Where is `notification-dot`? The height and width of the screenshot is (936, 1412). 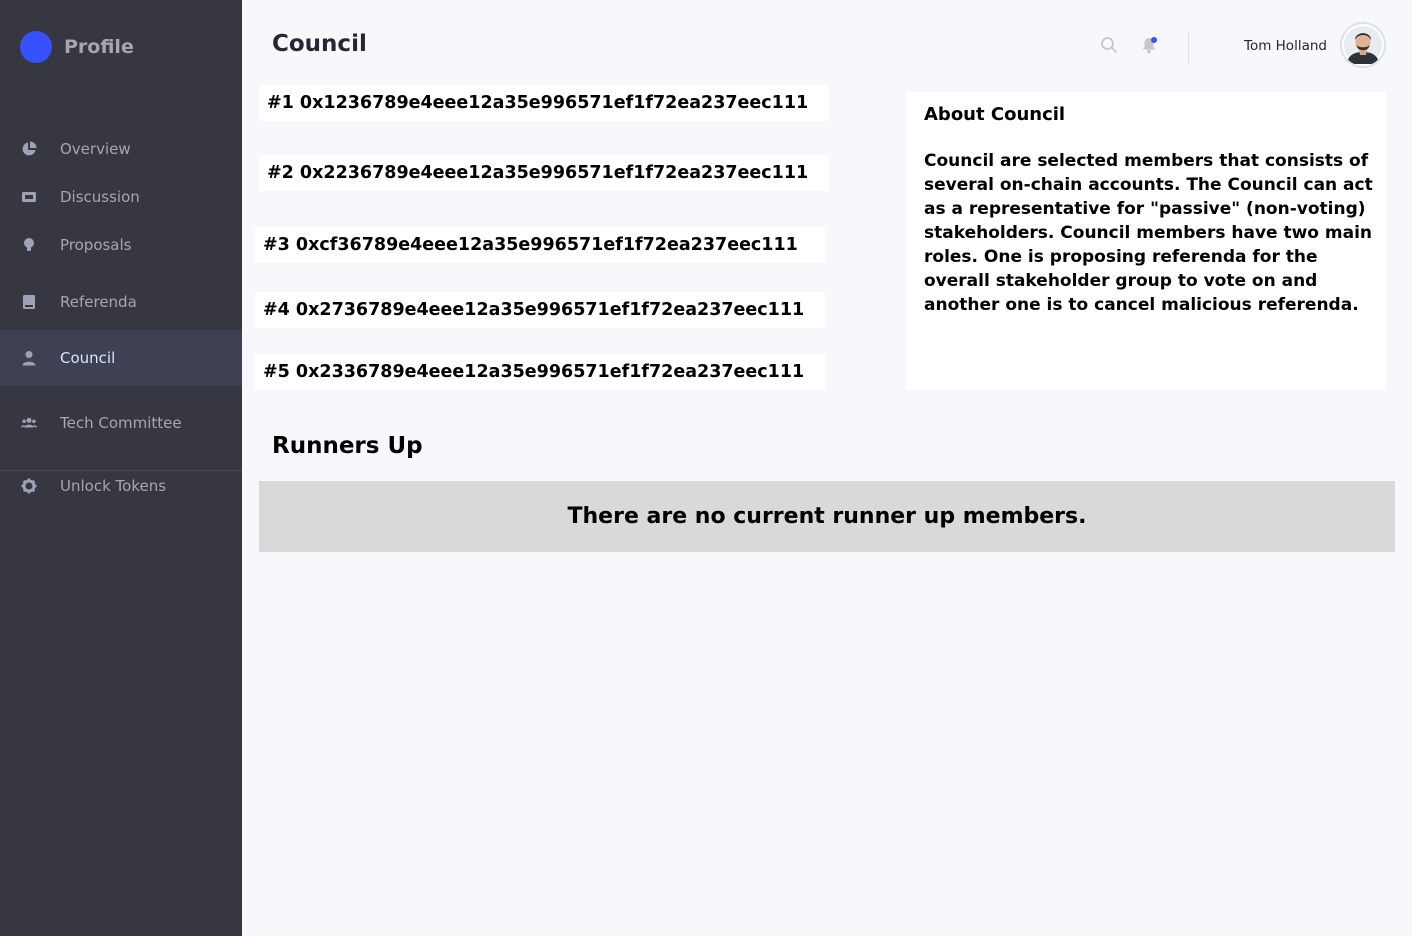 notification-dot is located at coordinates (1154, 40).